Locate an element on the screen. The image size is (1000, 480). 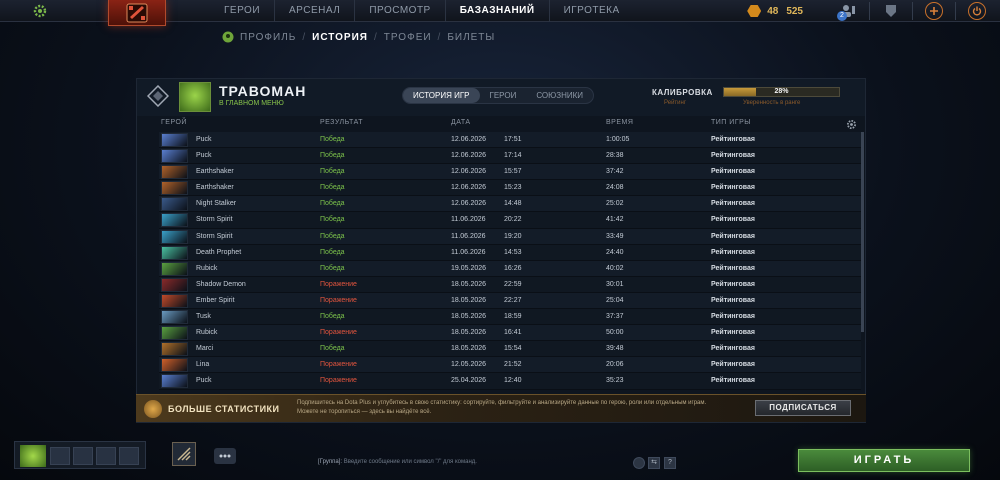
nav-item: АРСЕНАЛ is located at coordinates (315, 11).